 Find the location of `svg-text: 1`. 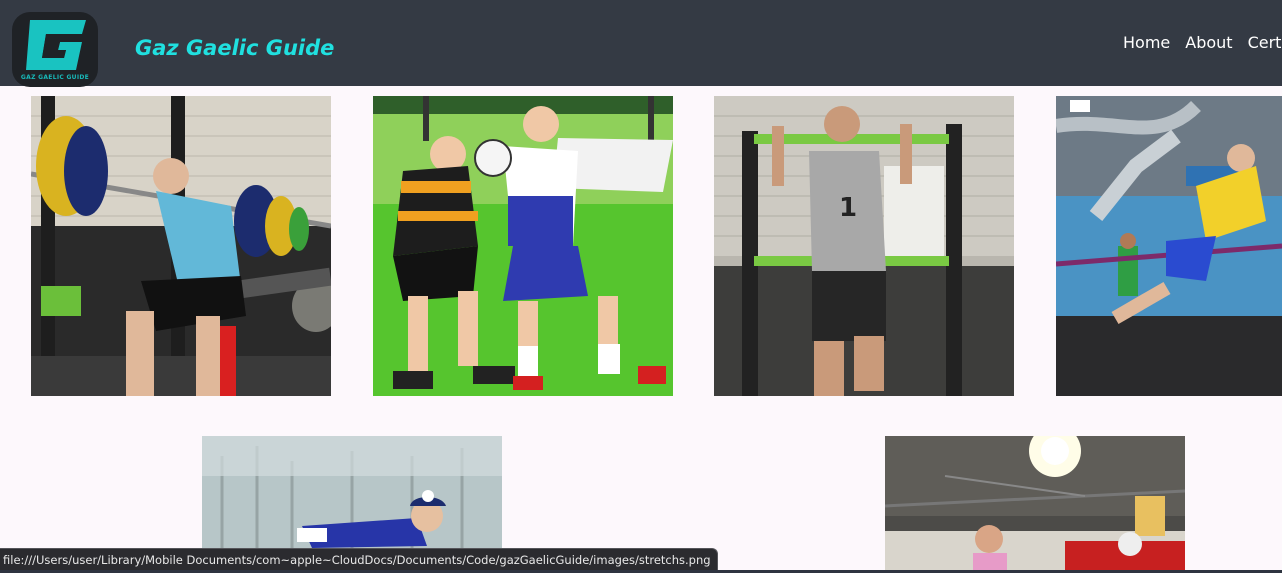

svg-text: 1 is located at coordinates (848, 208).